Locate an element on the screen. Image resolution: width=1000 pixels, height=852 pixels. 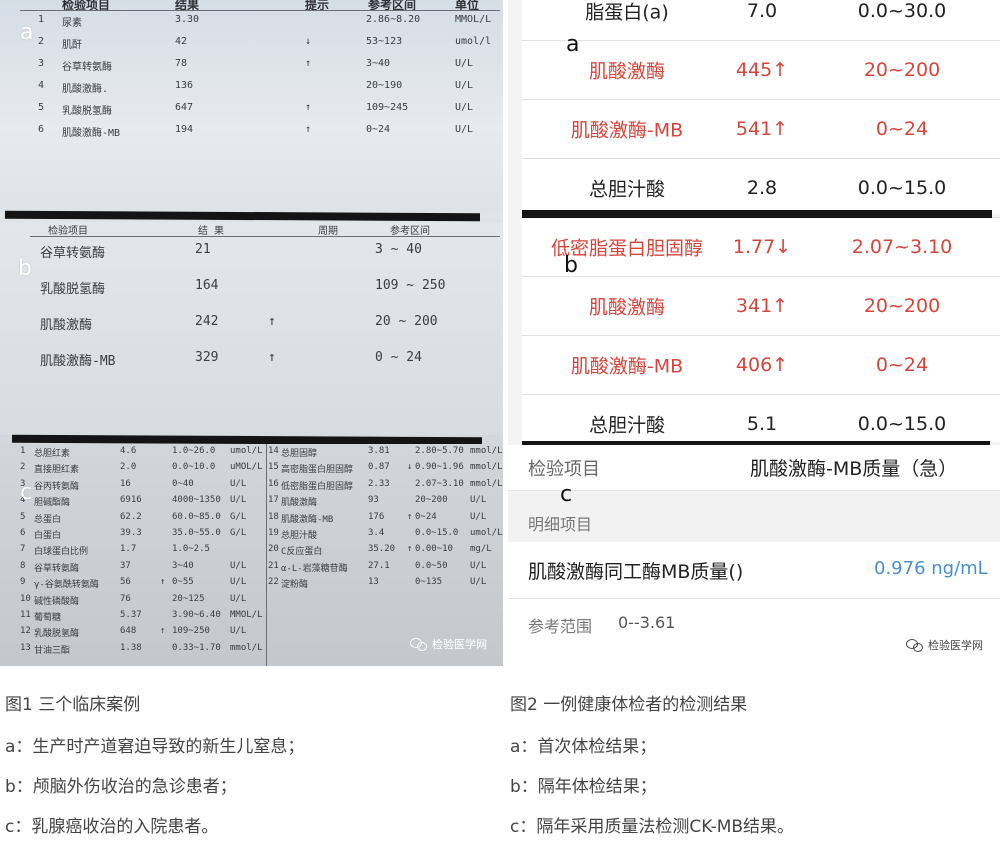
table-row: 15 高密脂蛋白胆固醇 0.87 ↓ 0.90~1.96 mmol/L is located at coordinates (251, 468).